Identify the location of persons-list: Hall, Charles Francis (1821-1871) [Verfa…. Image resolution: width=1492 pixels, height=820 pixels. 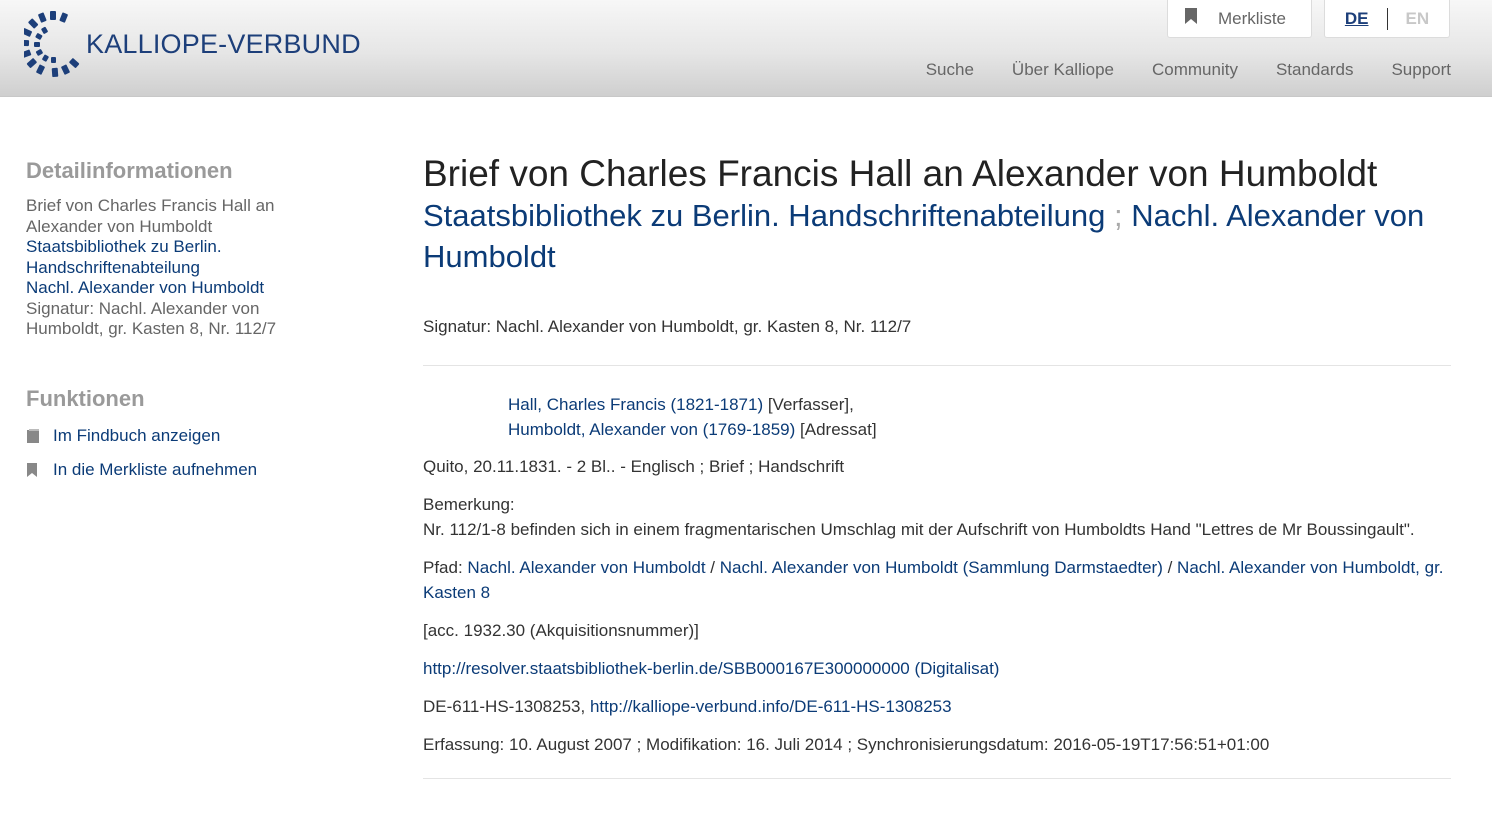
(979, 417).